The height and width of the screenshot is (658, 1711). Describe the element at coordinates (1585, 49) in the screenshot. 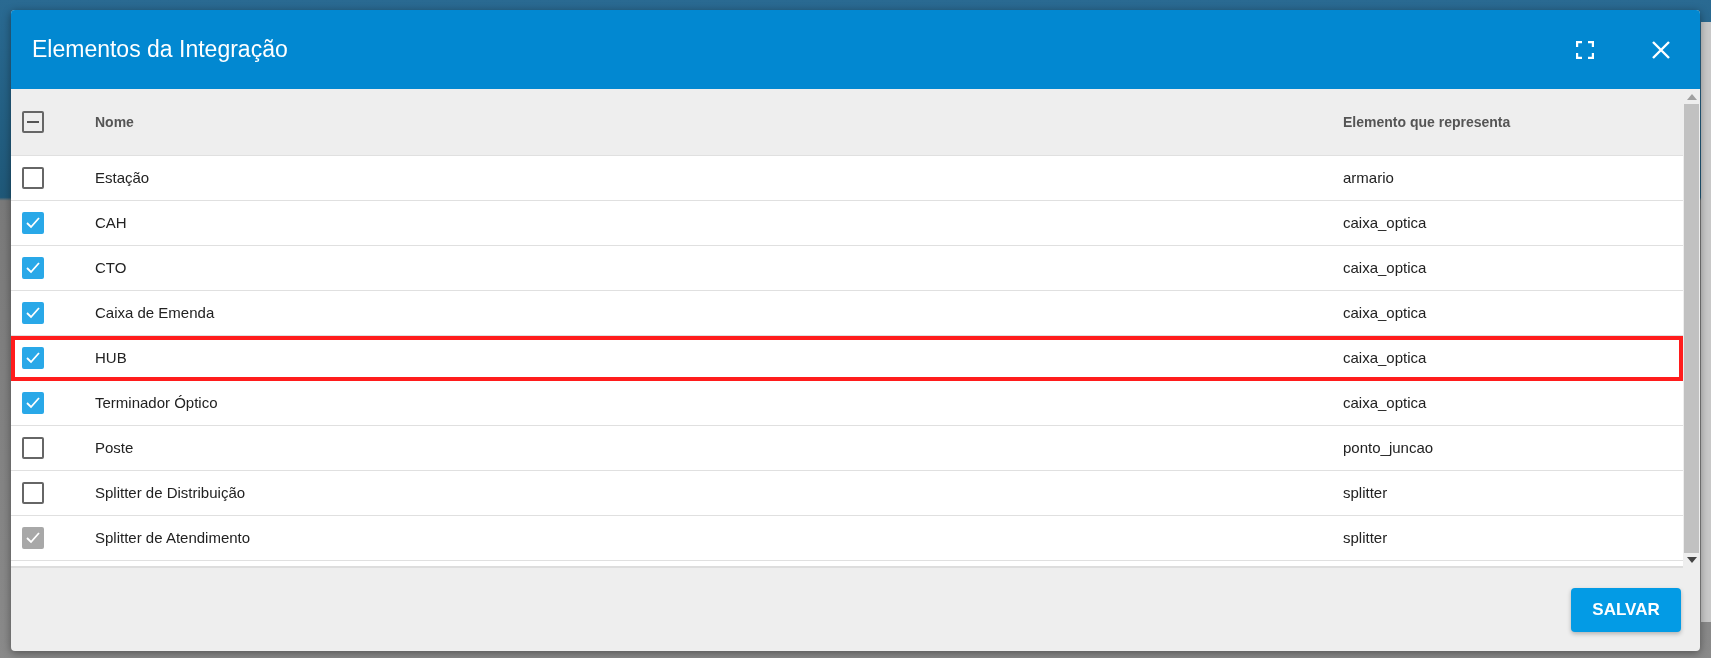

I see `fullscreen-icon` at that location.